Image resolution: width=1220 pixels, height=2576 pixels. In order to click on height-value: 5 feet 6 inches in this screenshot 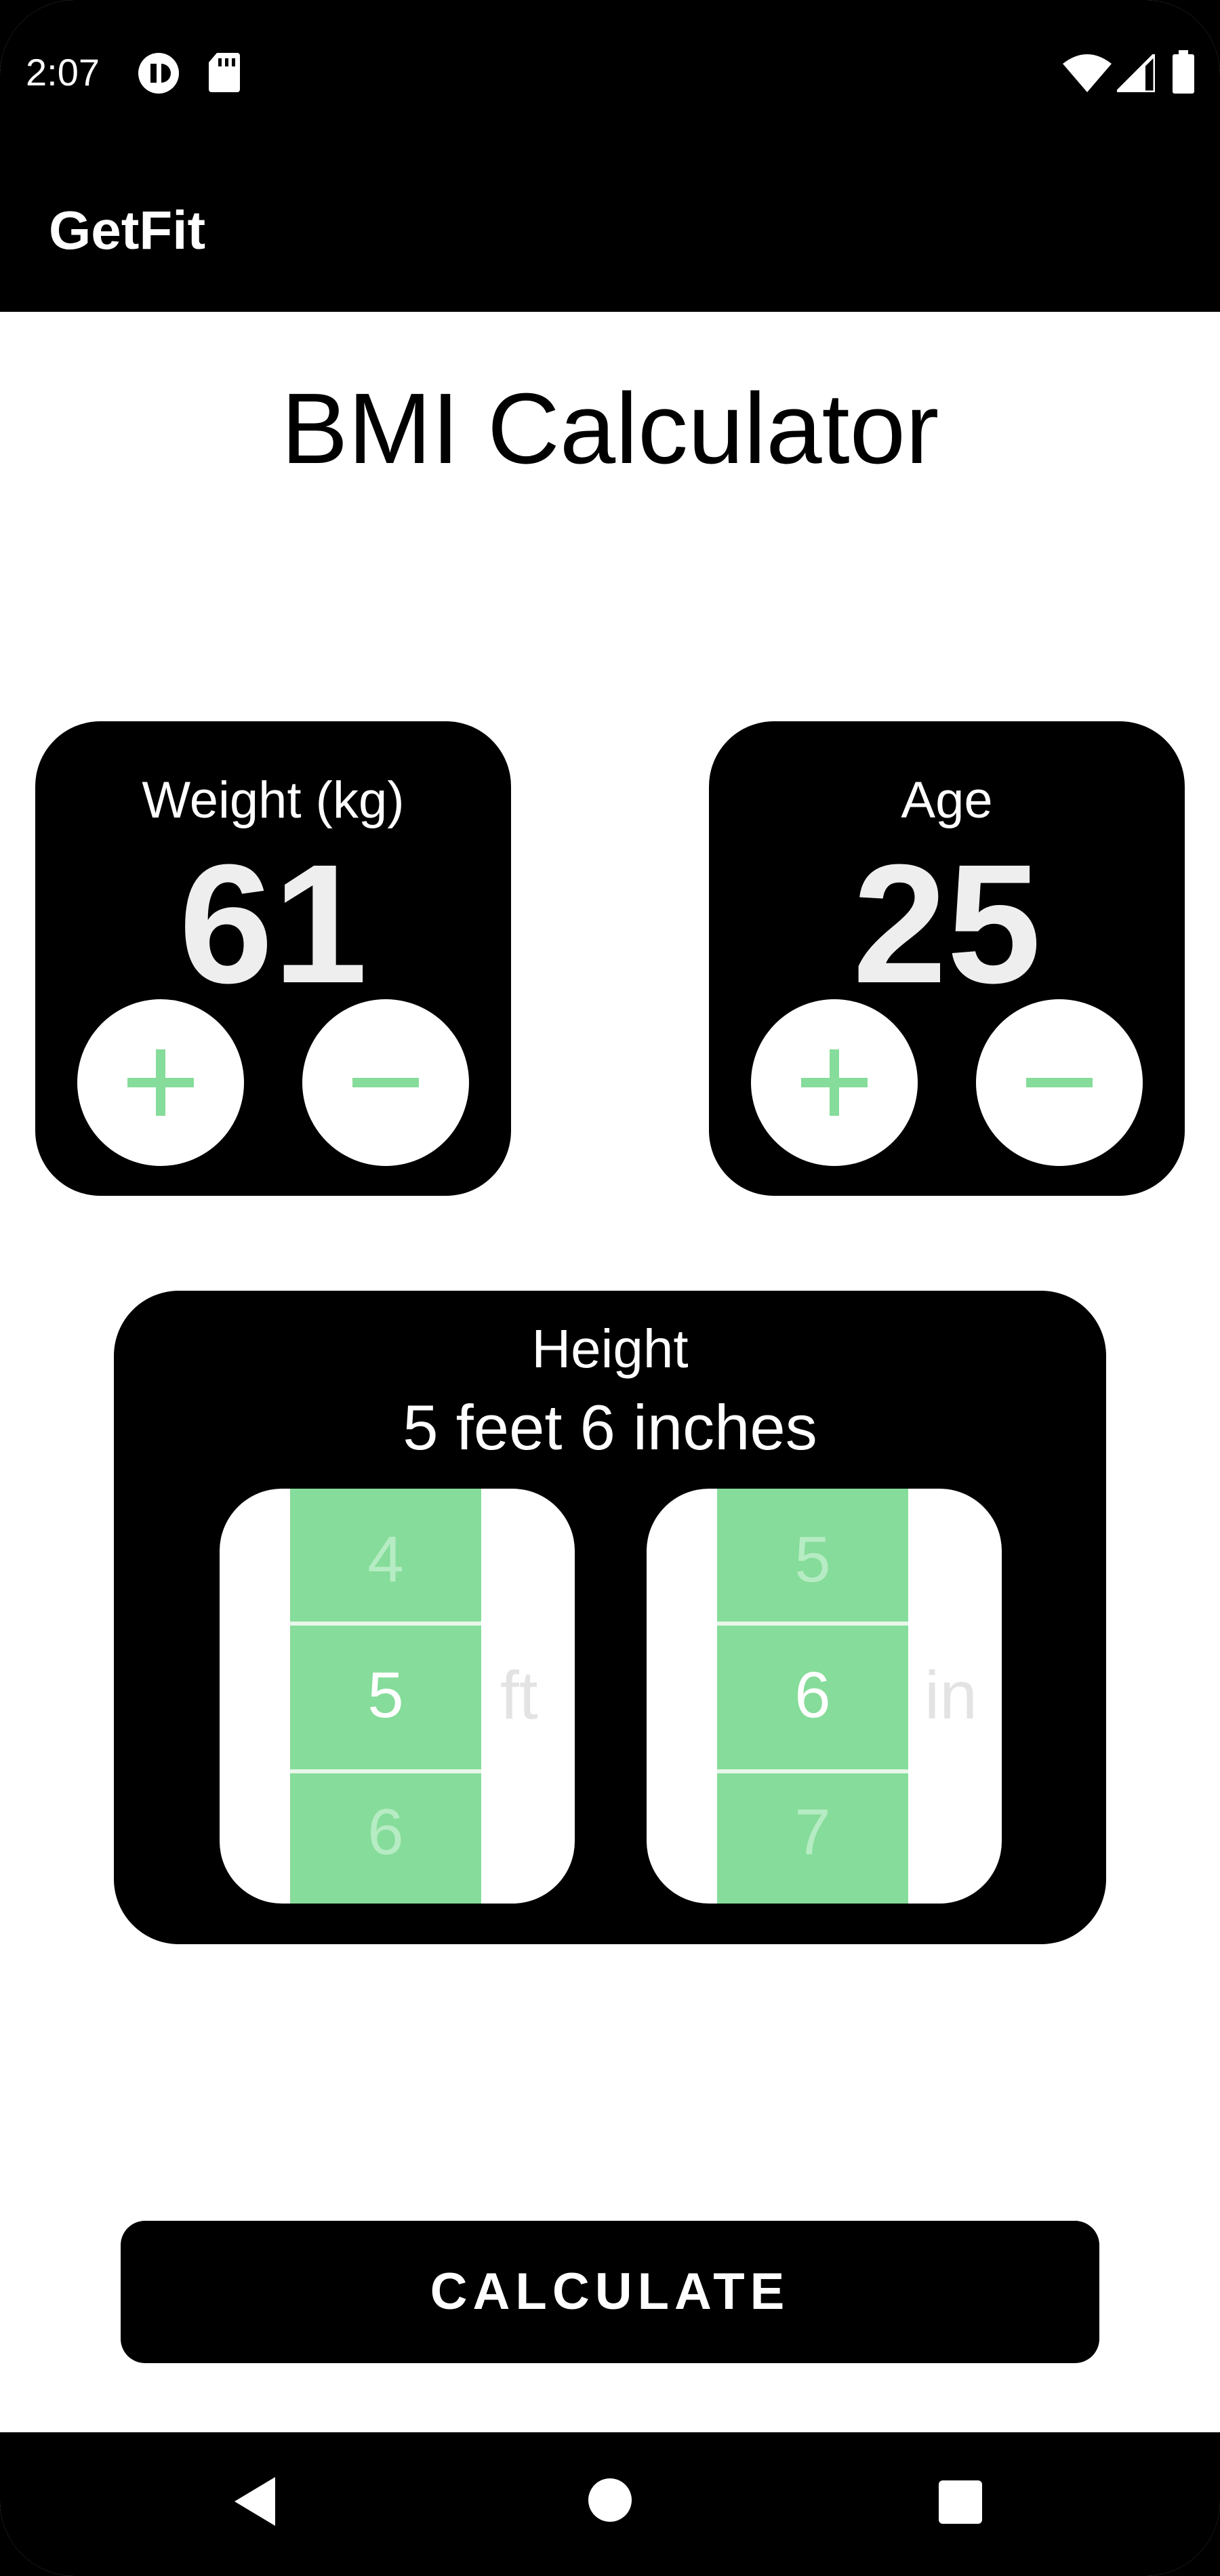, I will do `click(610, 1427)`.